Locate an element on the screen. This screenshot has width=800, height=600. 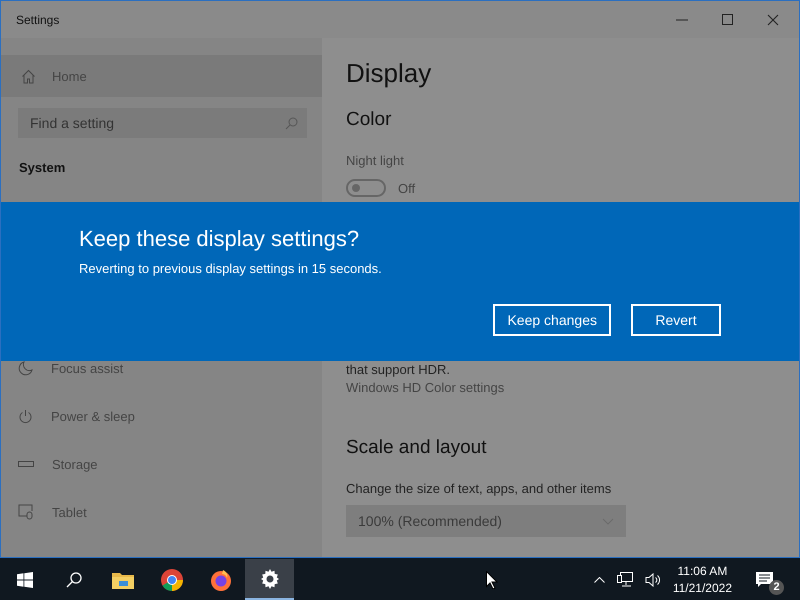
tablet-icon is located at coordinates (26, 512).